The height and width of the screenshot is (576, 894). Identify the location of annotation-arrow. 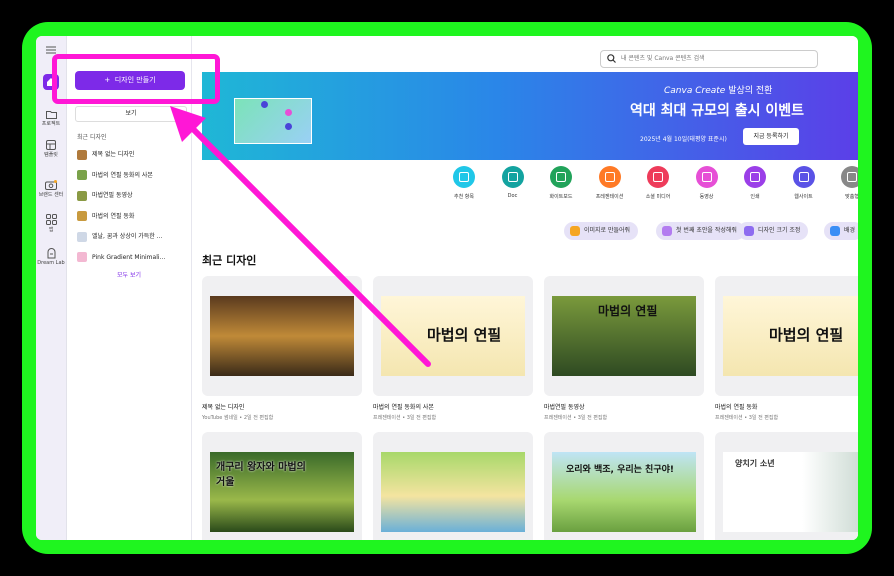
(300, 236).